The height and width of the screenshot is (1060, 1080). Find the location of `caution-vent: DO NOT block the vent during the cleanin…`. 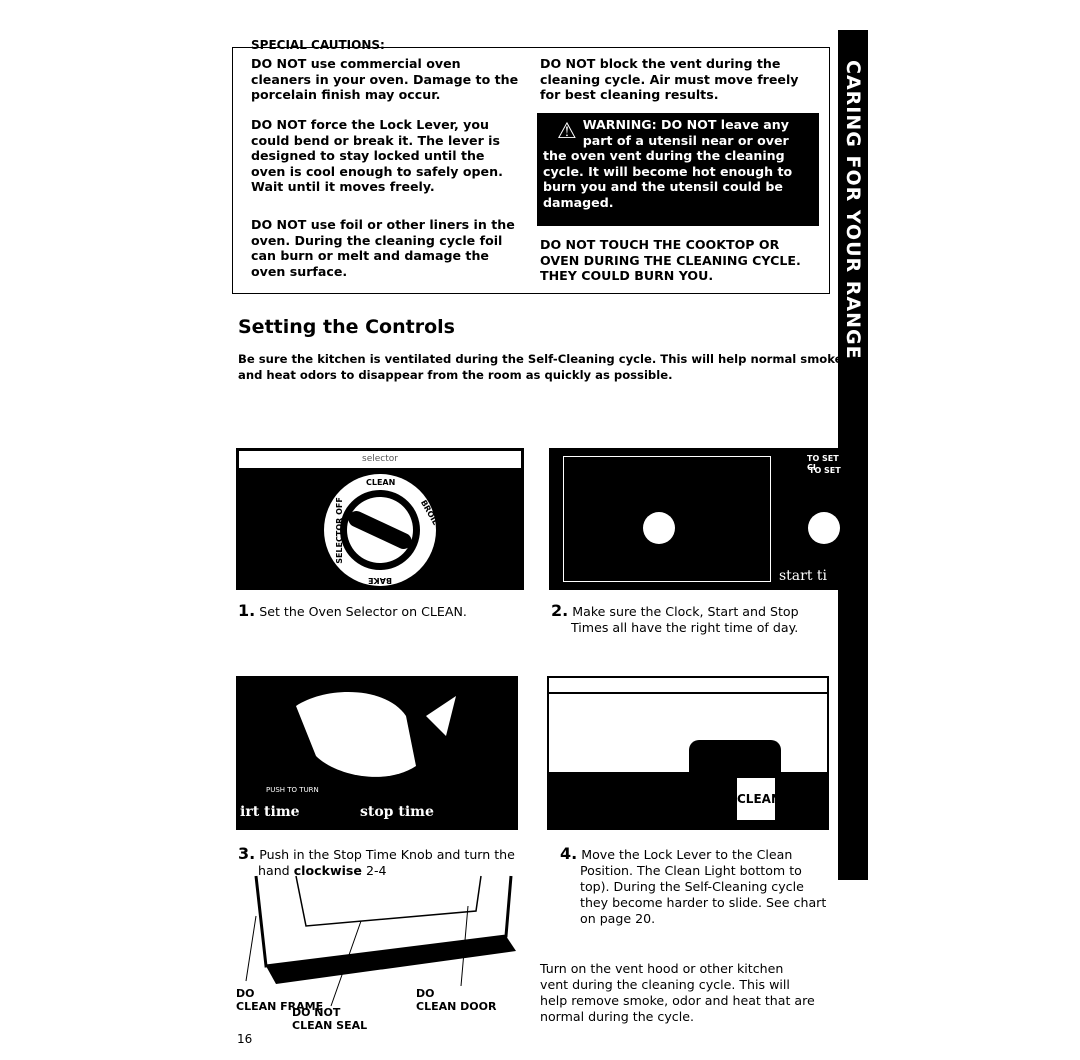

caution-vent: DO NOT block the vent during the cleanin… is located at coordinates (669, 79).